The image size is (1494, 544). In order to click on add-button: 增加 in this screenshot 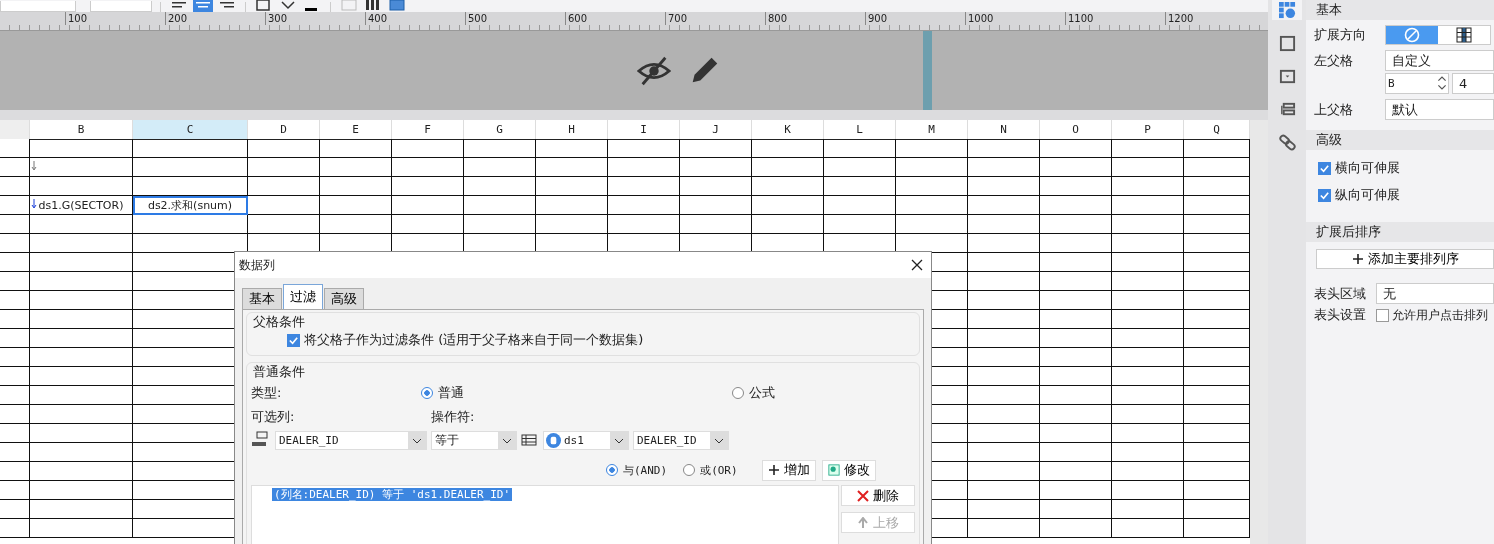, I will do `click(788, 470)`.